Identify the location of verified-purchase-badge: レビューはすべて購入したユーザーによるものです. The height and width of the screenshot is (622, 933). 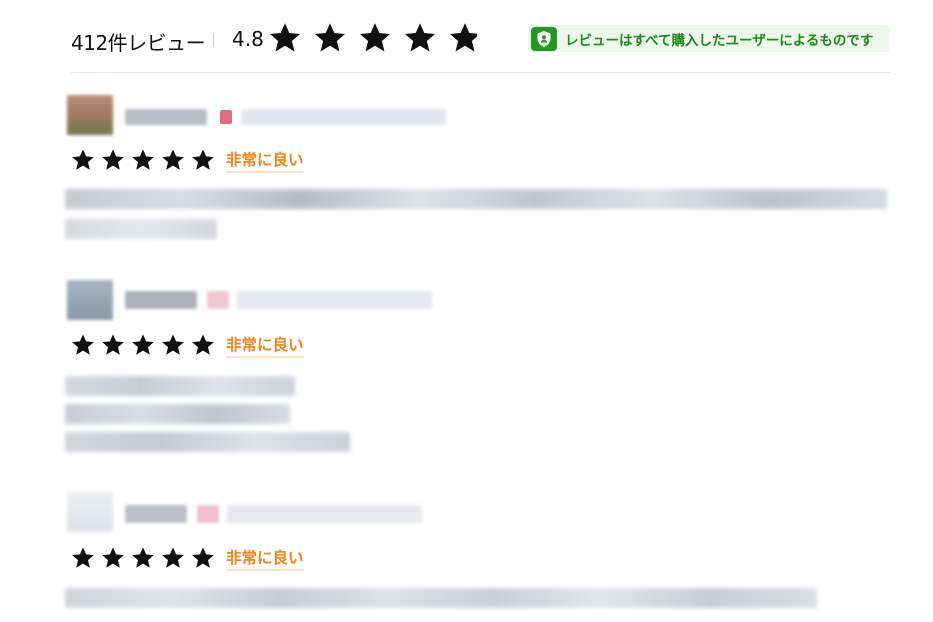
(708, 38).